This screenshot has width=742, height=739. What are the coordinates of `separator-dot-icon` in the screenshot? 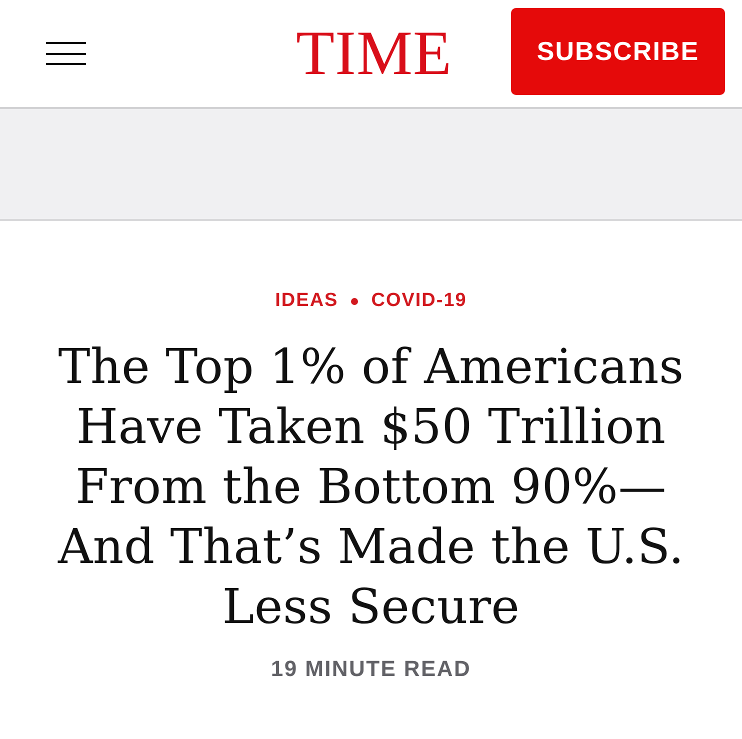 It's located at (354, 301).